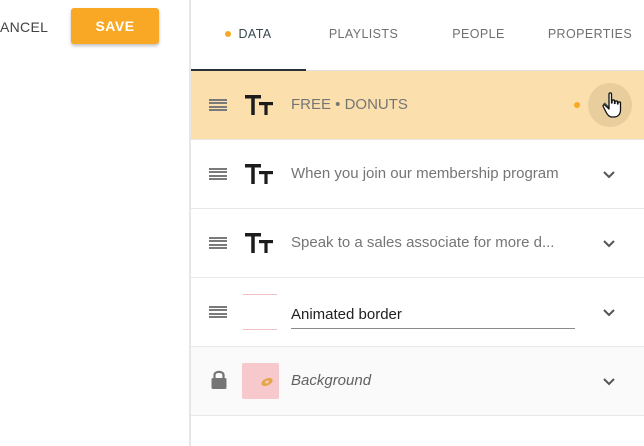 This screenshot has height=446, width=644. I want to click on tab-label: PEOPLE, so click(478, 34).